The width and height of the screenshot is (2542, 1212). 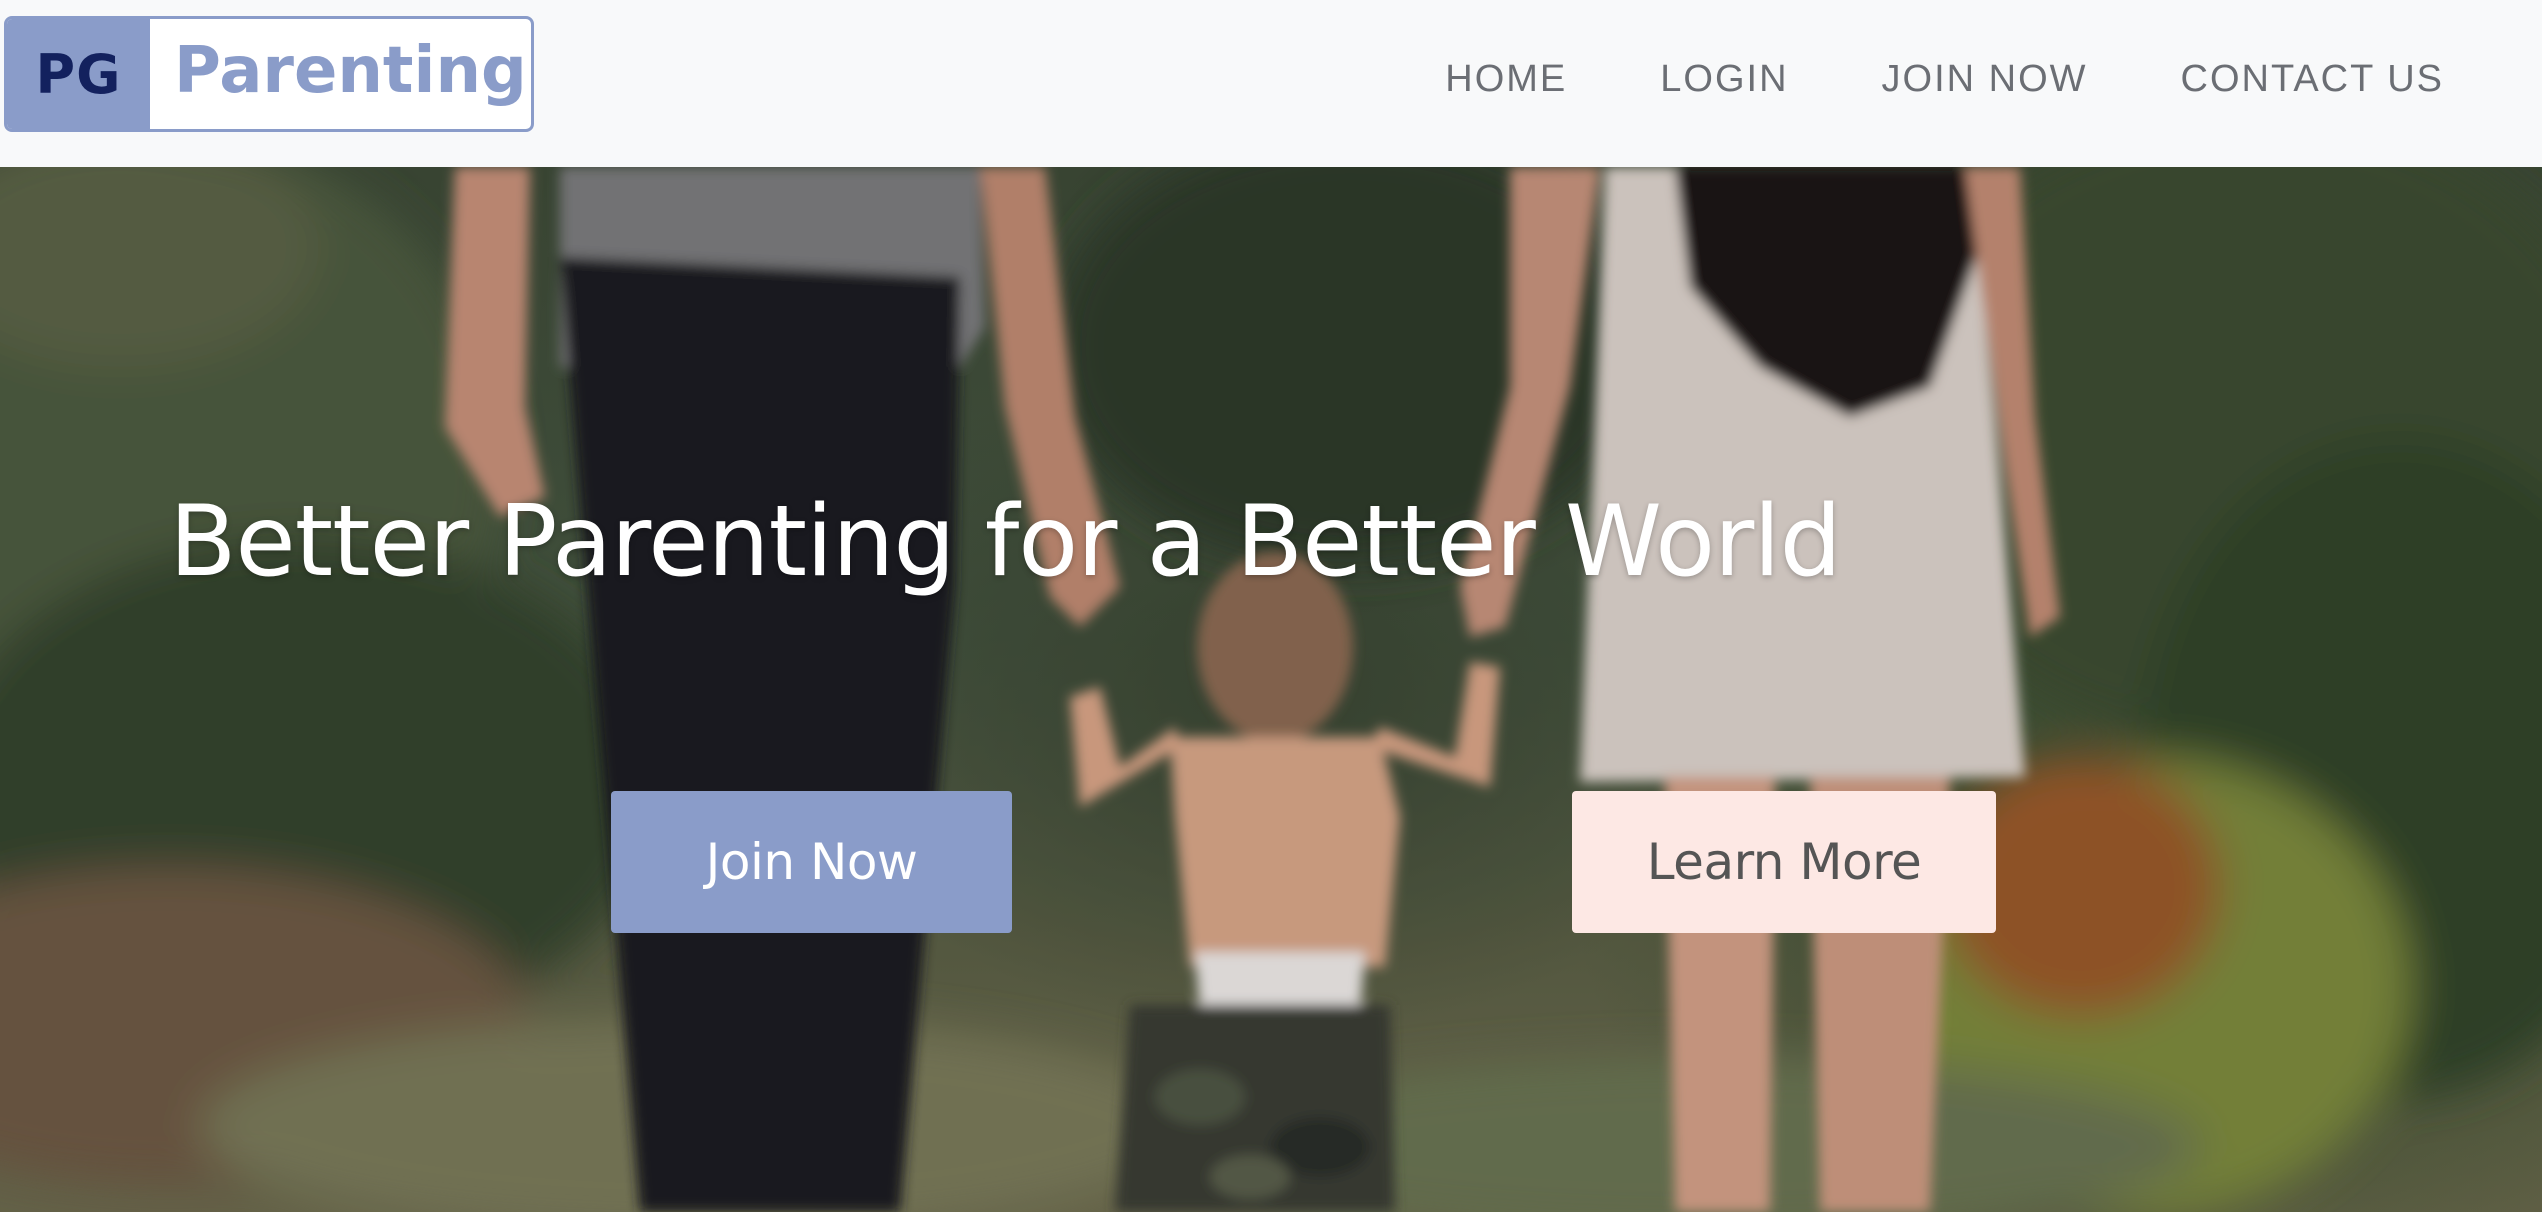 What do you see at coordinates (1506, 79) in the screenshot?
I see `nav-home-link: HOME` at bounding box center [1506, 79].